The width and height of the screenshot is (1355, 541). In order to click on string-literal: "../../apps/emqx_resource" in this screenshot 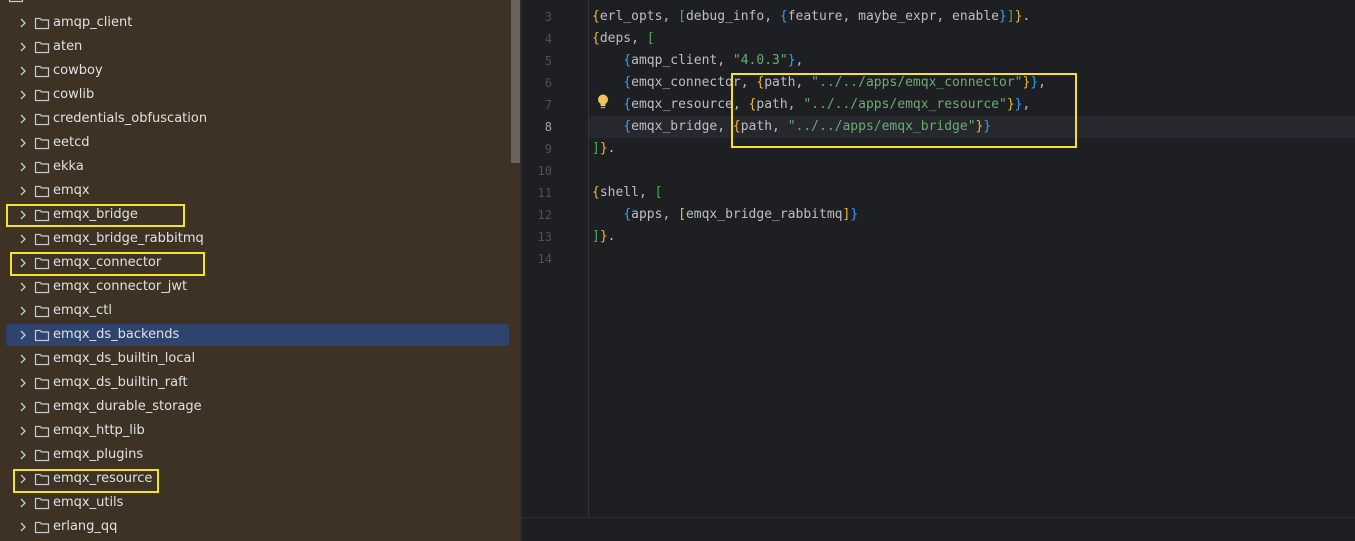, I will do `click(905, 104)`.